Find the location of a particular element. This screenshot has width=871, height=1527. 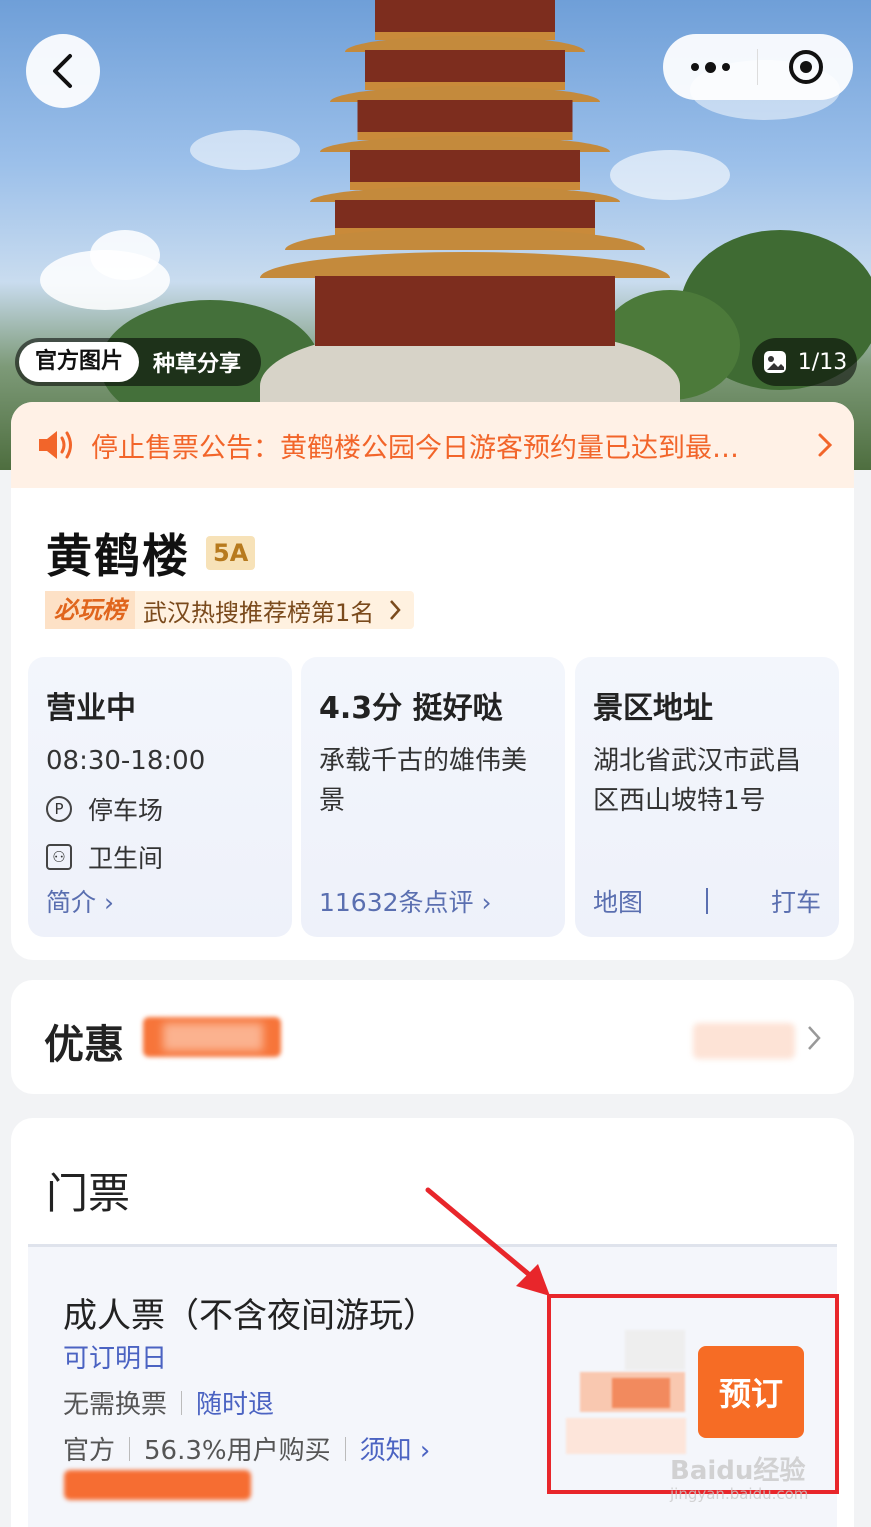

chevron-left-icon is located at coordinates (62, 71).